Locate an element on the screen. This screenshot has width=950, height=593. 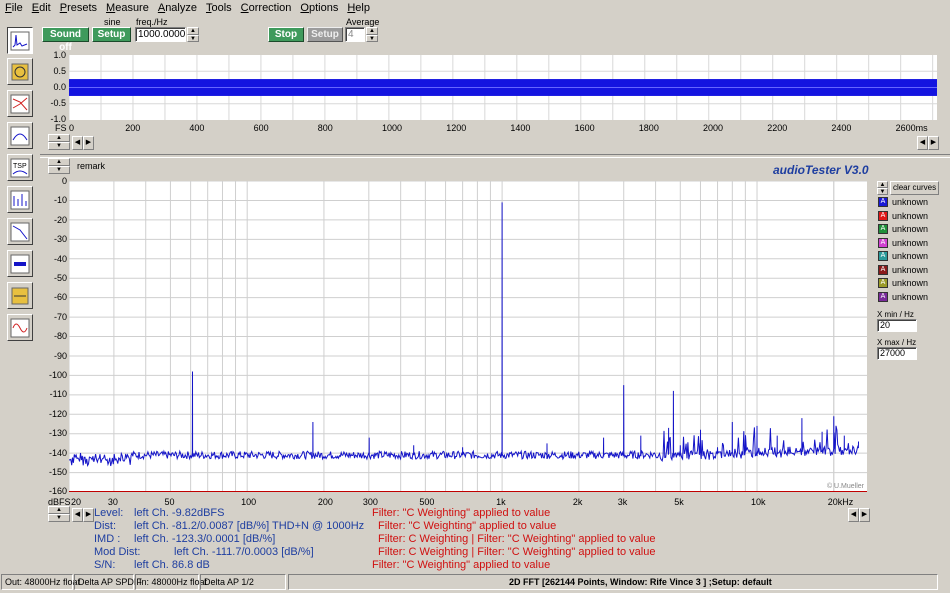
fft-scroll-right2-button: ▶ is located at coordinates (864, 515).